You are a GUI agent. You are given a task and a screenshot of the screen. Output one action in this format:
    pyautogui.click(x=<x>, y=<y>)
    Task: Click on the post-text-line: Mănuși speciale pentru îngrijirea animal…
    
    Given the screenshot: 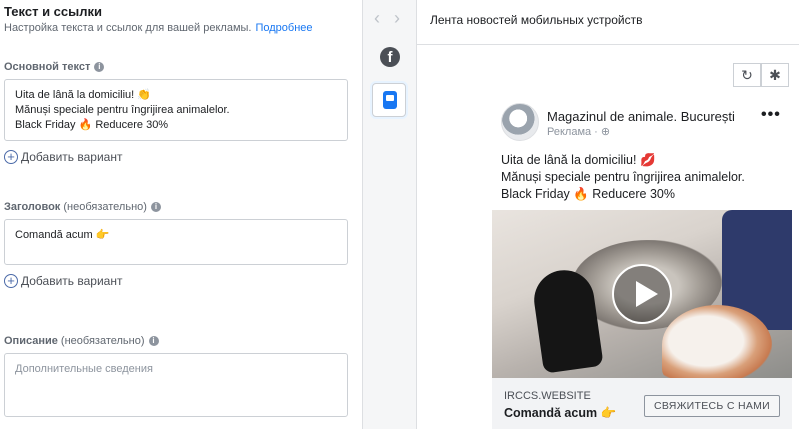 What is the action you would take?
    pyautogui.click(x=623, y=177)
    